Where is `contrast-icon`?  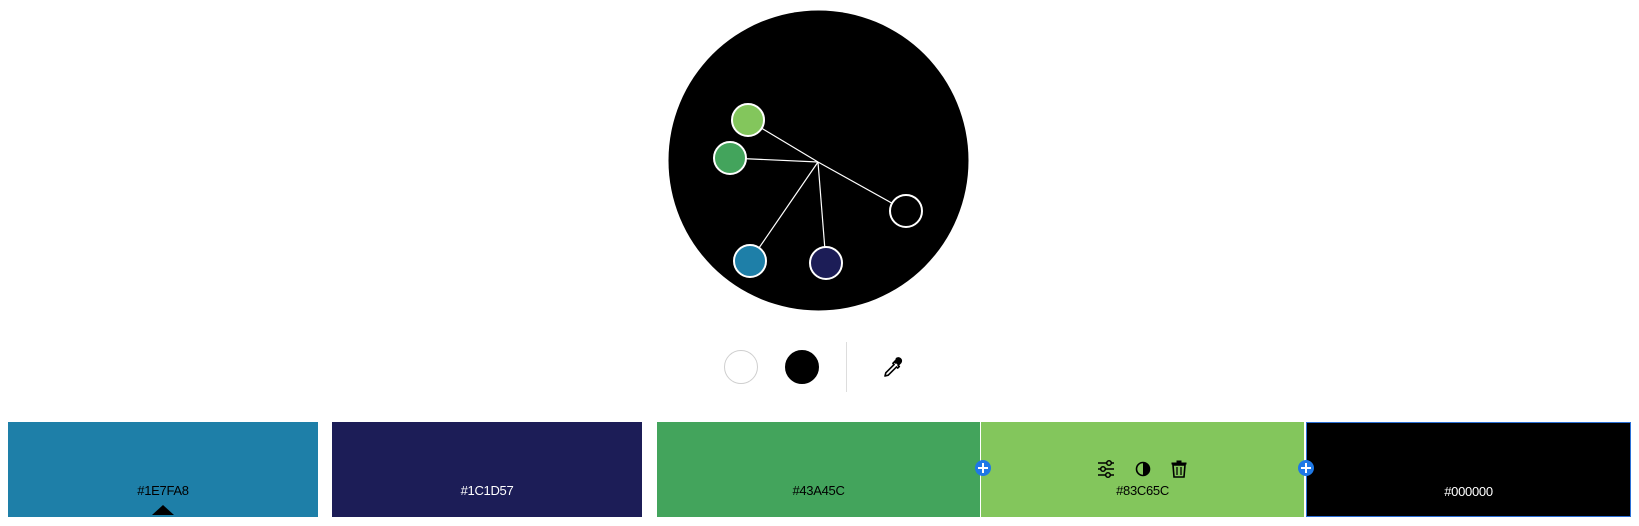
contrast-icon is located at coordinates (1143, 469).